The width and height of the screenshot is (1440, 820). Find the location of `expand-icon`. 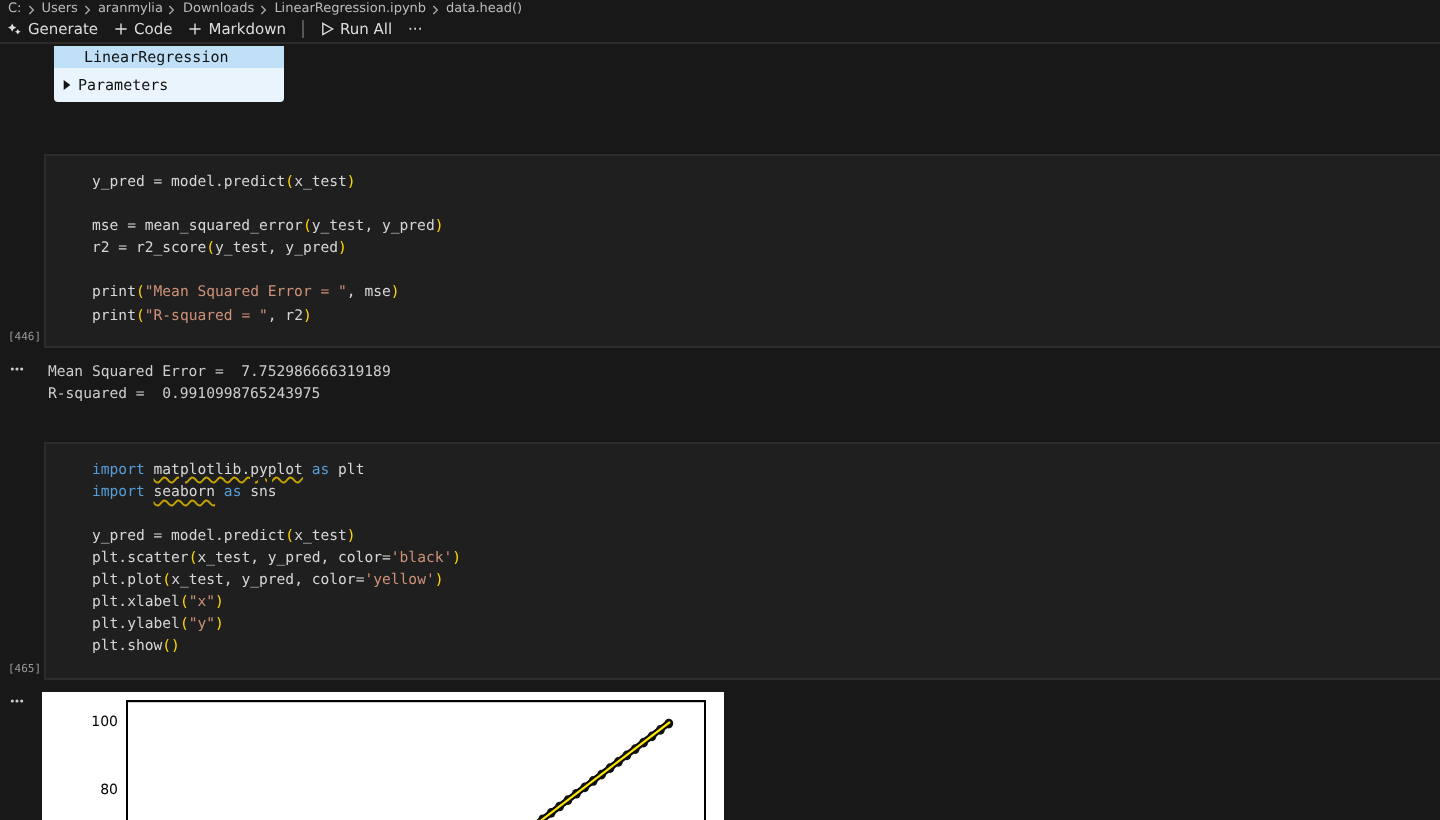

expand-icon is located at coordinates (67, 85).